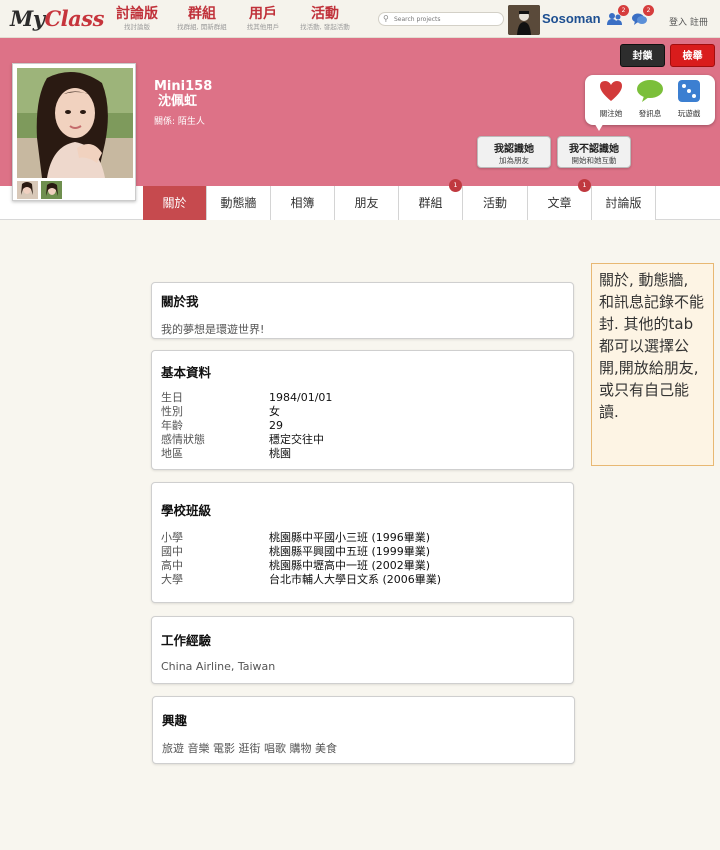 The height and width of the screenshot is (850, 720). What do you see at coordinates (688, 21) in the screenshot?
I see `auth-links: 登入 註冊` at bounding box center [688, 21].